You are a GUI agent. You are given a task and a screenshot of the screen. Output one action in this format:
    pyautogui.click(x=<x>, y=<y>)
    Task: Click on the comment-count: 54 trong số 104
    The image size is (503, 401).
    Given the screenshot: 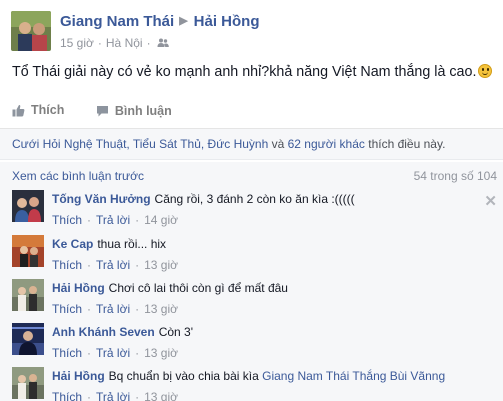 What is the action you would take?
    pyautogui.click(x=455, y=176)
    